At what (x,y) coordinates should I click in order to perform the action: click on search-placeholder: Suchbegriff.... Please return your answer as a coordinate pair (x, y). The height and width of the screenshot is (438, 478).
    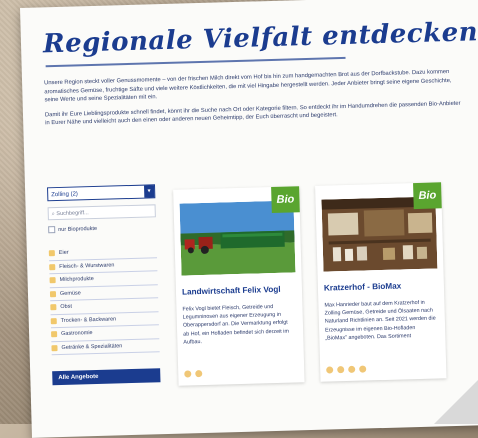
    Looking at the image, I should click on (72, 214).